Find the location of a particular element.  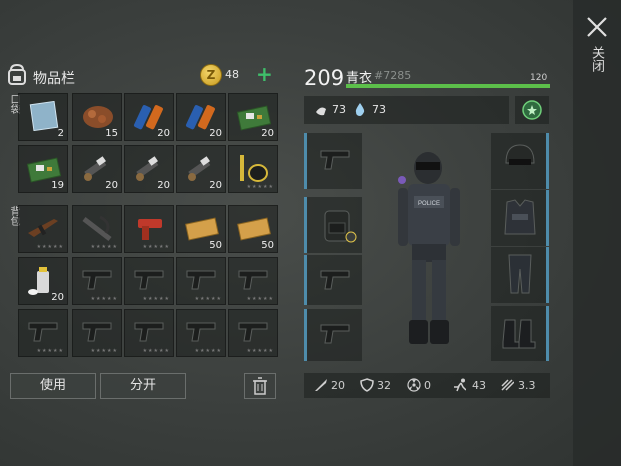

equip-slot-boots is located at coordinates (520, 333).